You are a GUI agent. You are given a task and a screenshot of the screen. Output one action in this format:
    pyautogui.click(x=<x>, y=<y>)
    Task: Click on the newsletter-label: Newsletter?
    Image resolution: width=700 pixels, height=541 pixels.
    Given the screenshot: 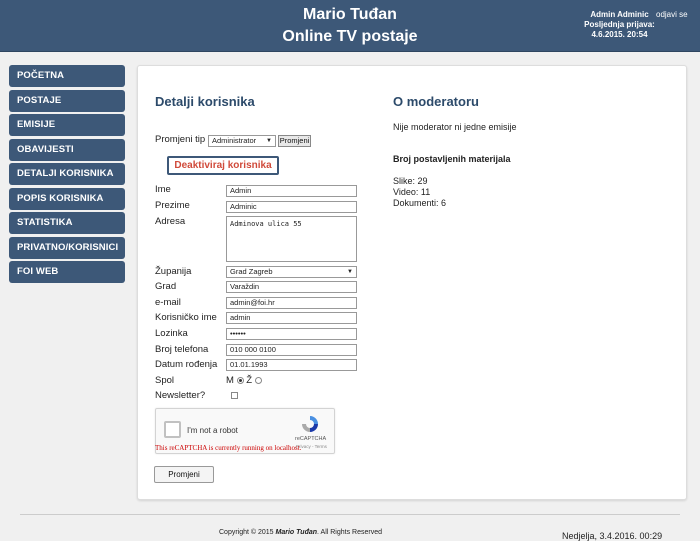 What is the action you would take?
    pyautogui.click(x=180, y=395)
    